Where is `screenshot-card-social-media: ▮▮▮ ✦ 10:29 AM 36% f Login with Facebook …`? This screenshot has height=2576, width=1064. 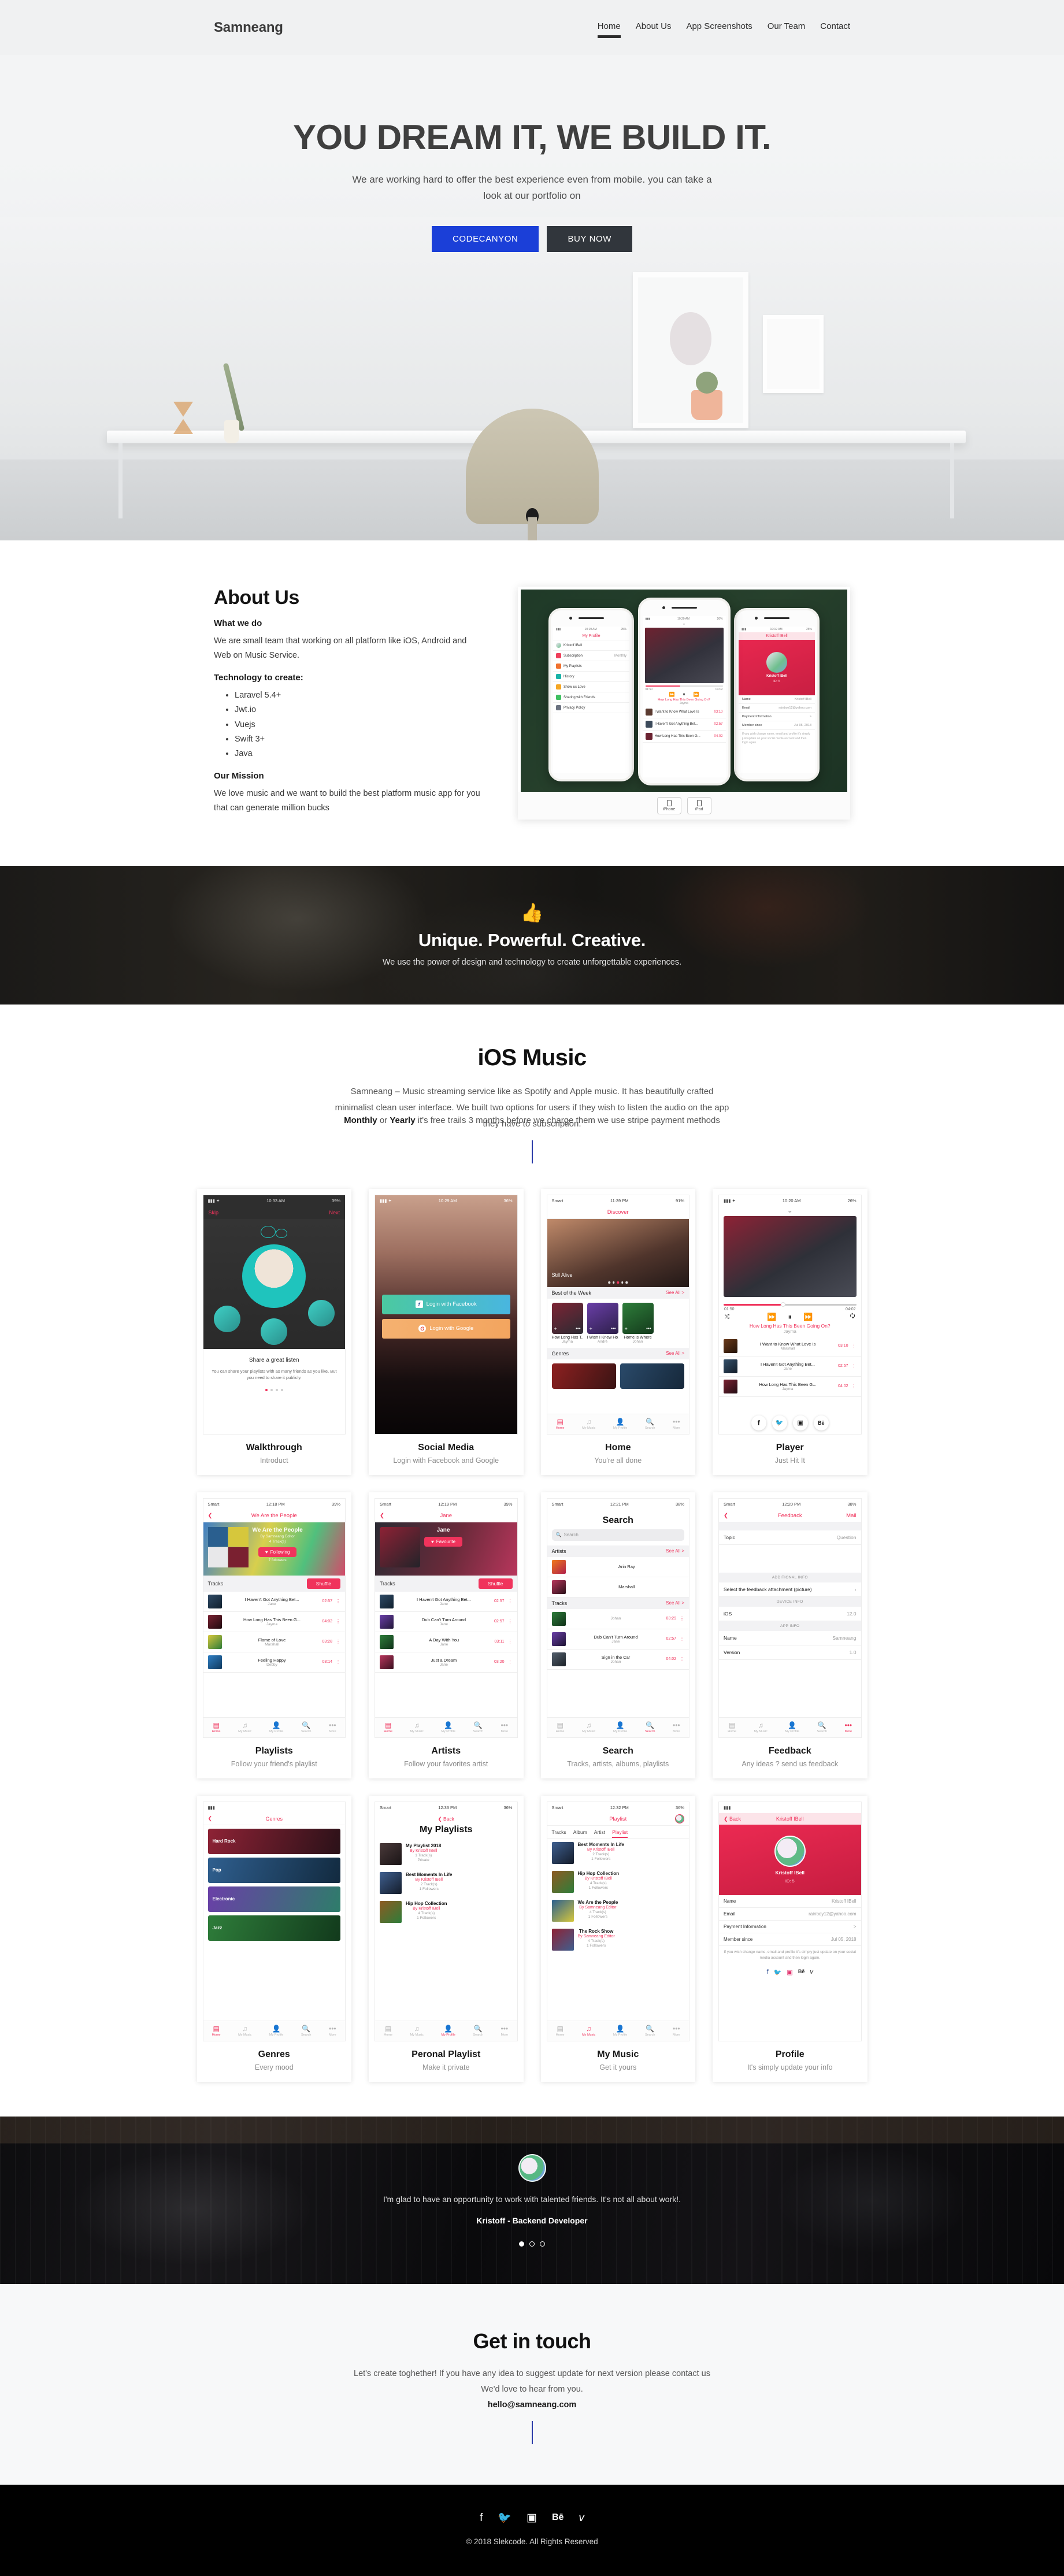
screenshot-card-social-media: ▮▮▮ ✦ 10:29 AM 36% f Login with Facebook … is located at coordinates (446, 1331).